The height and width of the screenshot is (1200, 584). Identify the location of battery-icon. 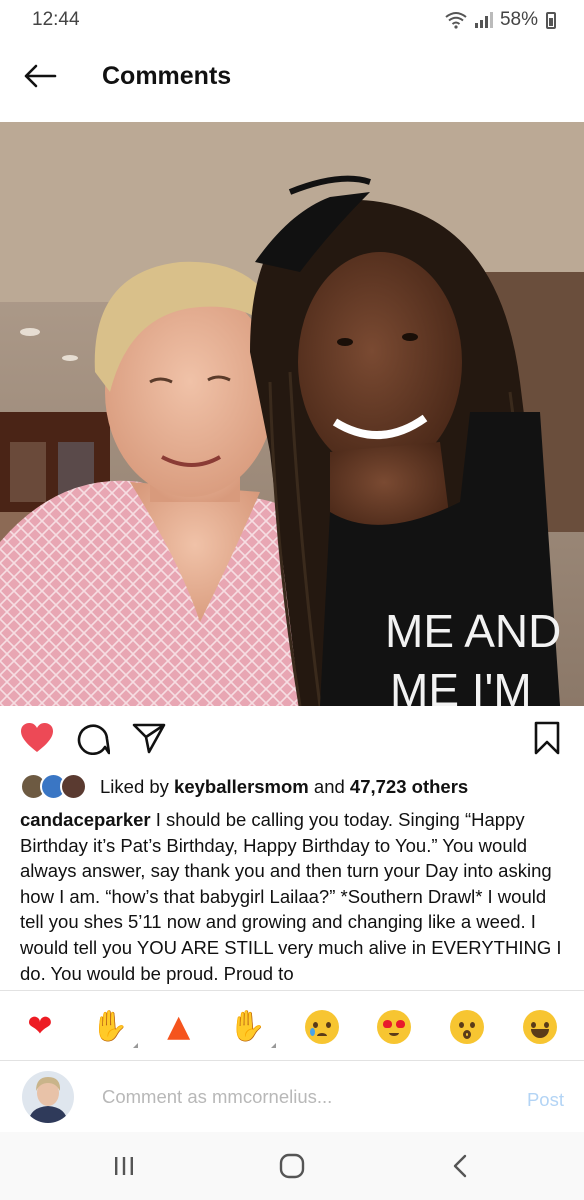
(551, 20).